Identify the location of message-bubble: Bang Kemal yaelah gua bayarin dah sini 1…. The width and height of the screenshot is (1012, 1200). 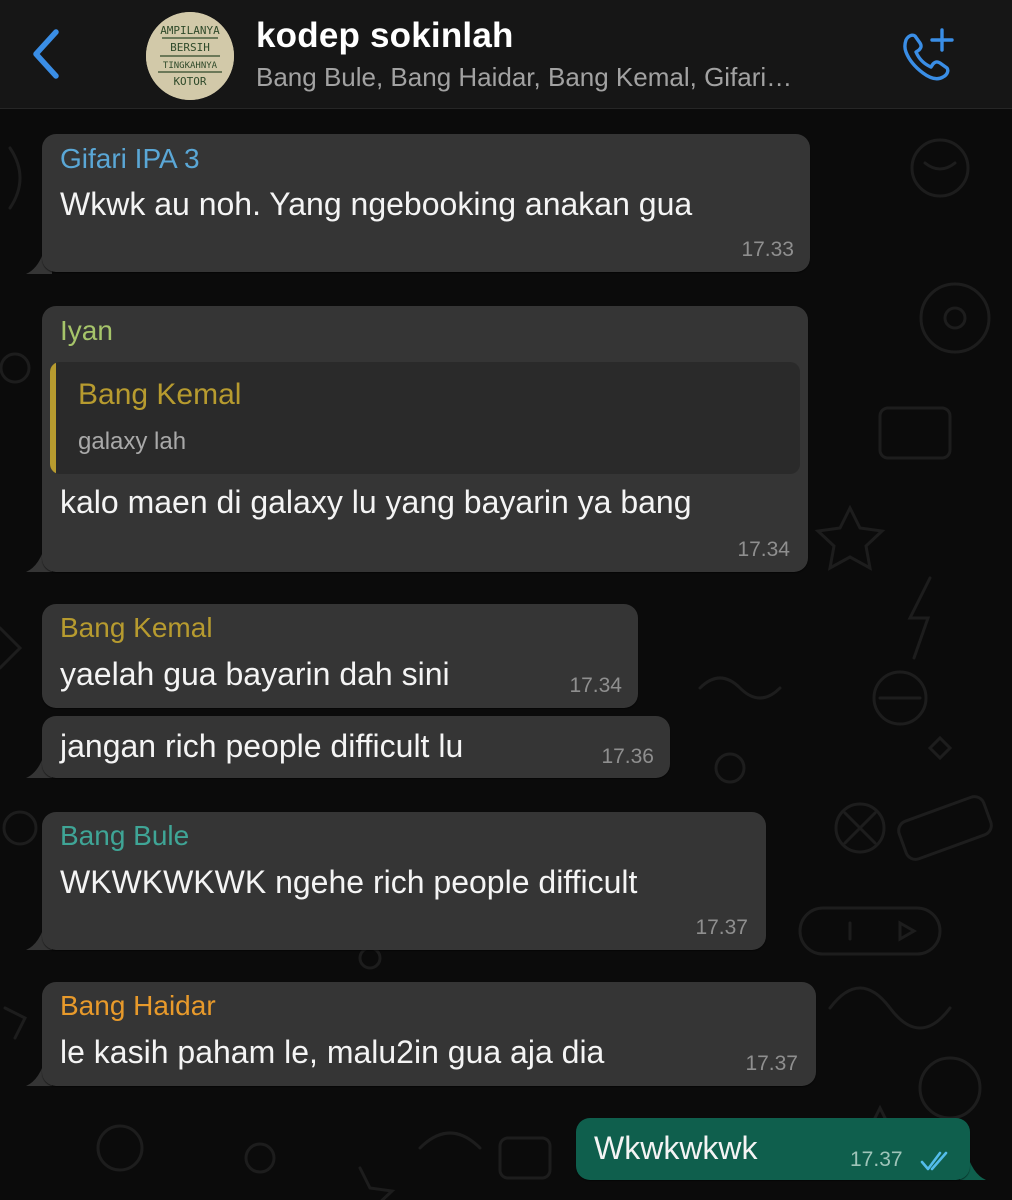
(340, 656).